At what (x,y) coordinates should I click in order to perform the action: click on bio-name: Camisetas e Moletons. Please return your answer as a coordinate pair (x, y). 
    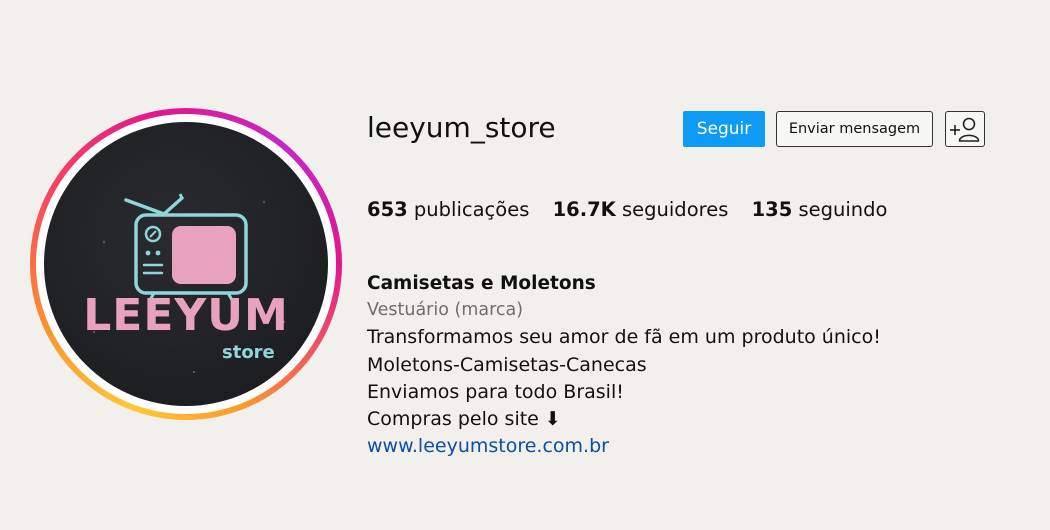
    Looking at the image, I should click on (481, 283).